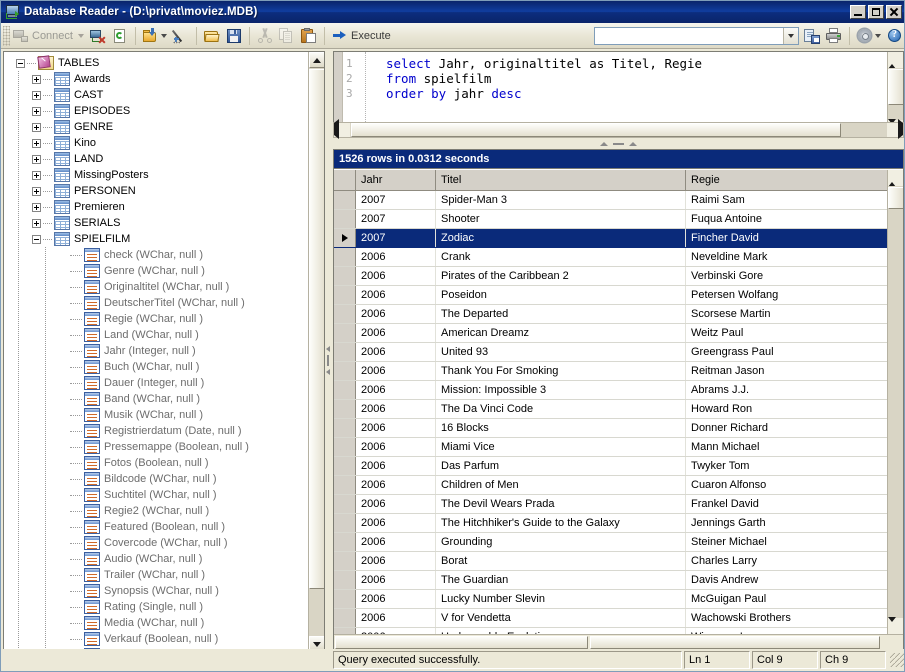  What do you see at coordinates (158, 223) in the screenshot?
I see `tree-node-table: SERIALS` at bounding box center [158, 223].